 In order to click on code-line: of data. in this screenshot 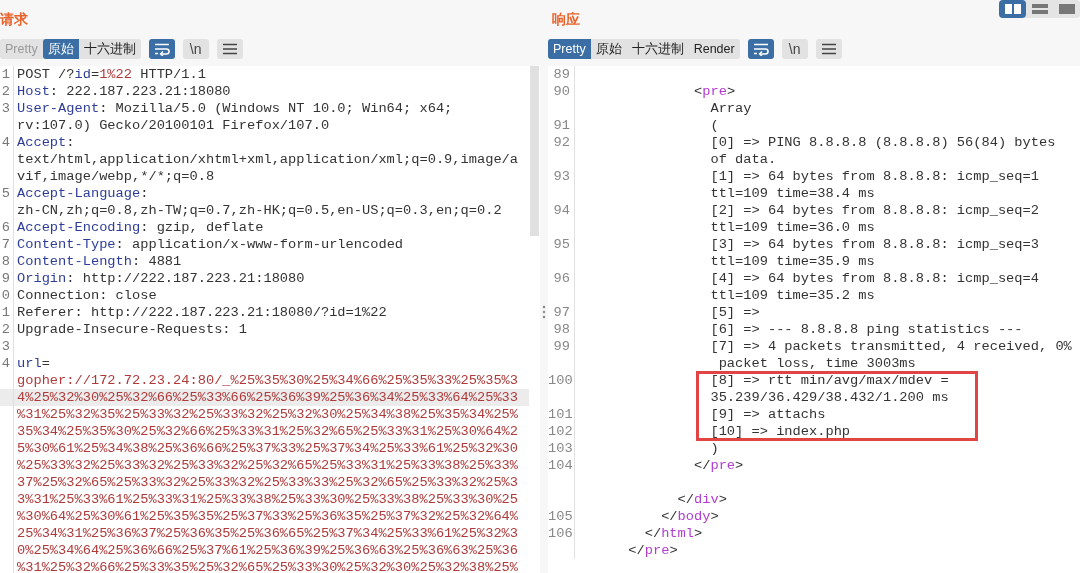, I will do `click(743, 159)`.